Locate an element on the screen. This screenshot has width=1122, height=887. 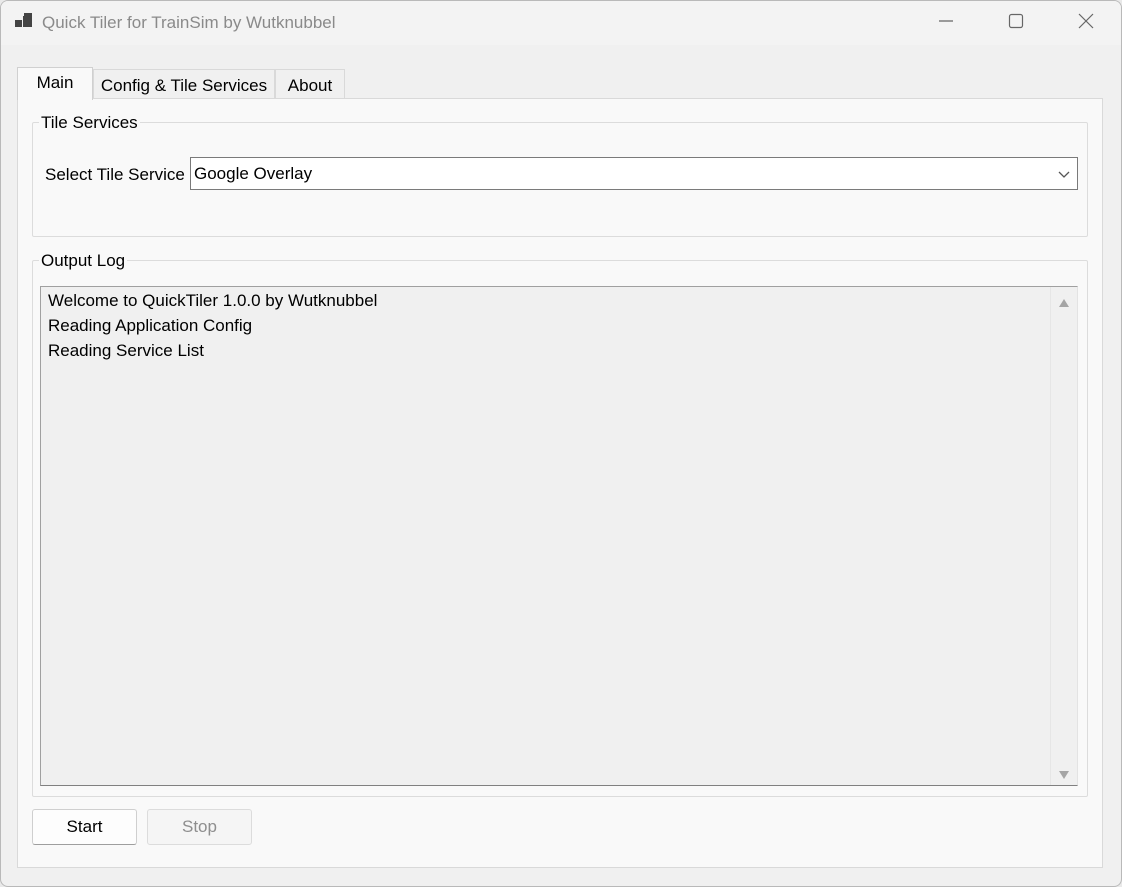
scroll-up-arrow-icon is located at coordinates (1064, 301).